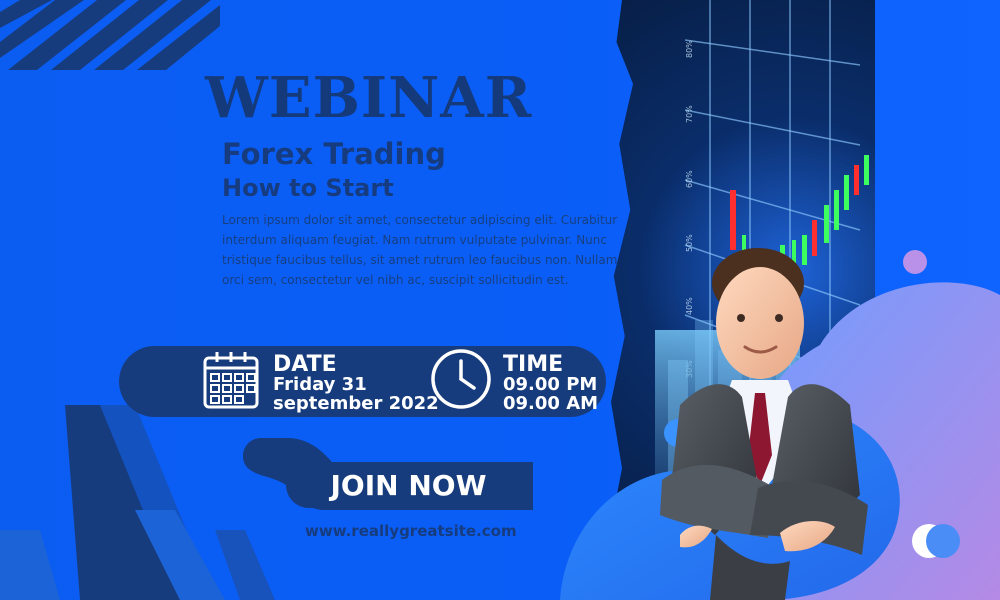 Image resolution: width=1000 pixels, height=600 pixels. Describe the element at coordinates (305, 364) in the screenshot. I see `date-label: DATE` at that location.